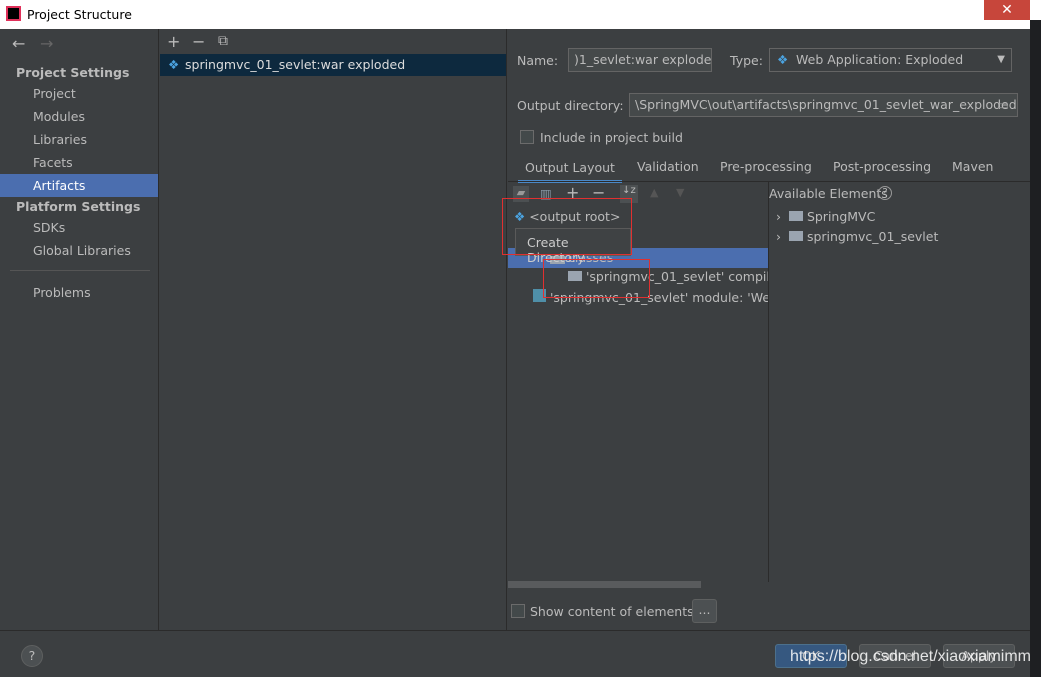  I want to click on move-down-button: ▼, so click(680, 192).